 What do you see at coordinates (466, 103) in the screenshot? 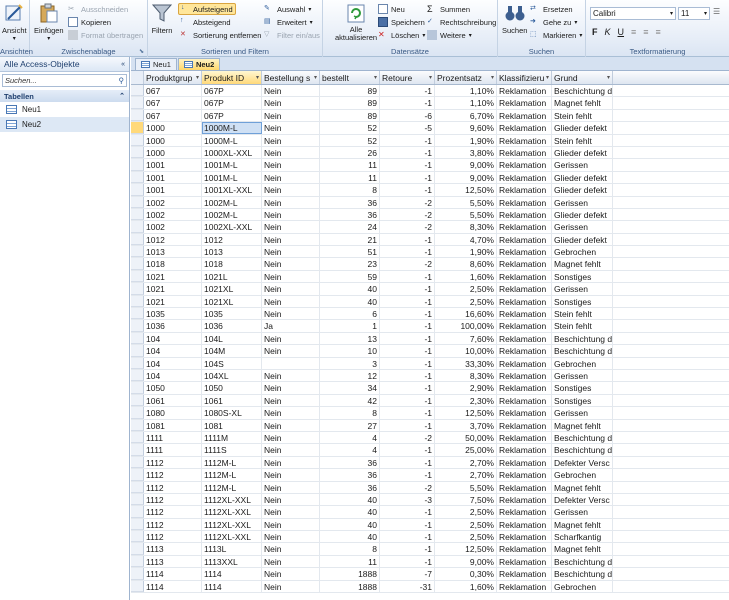
I see `table-cell: 1,10%` at bounding box center [466, 103].